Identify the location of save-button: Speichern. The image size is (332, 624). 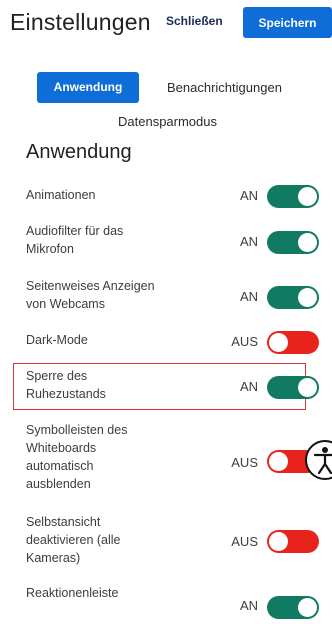
(287, 22).